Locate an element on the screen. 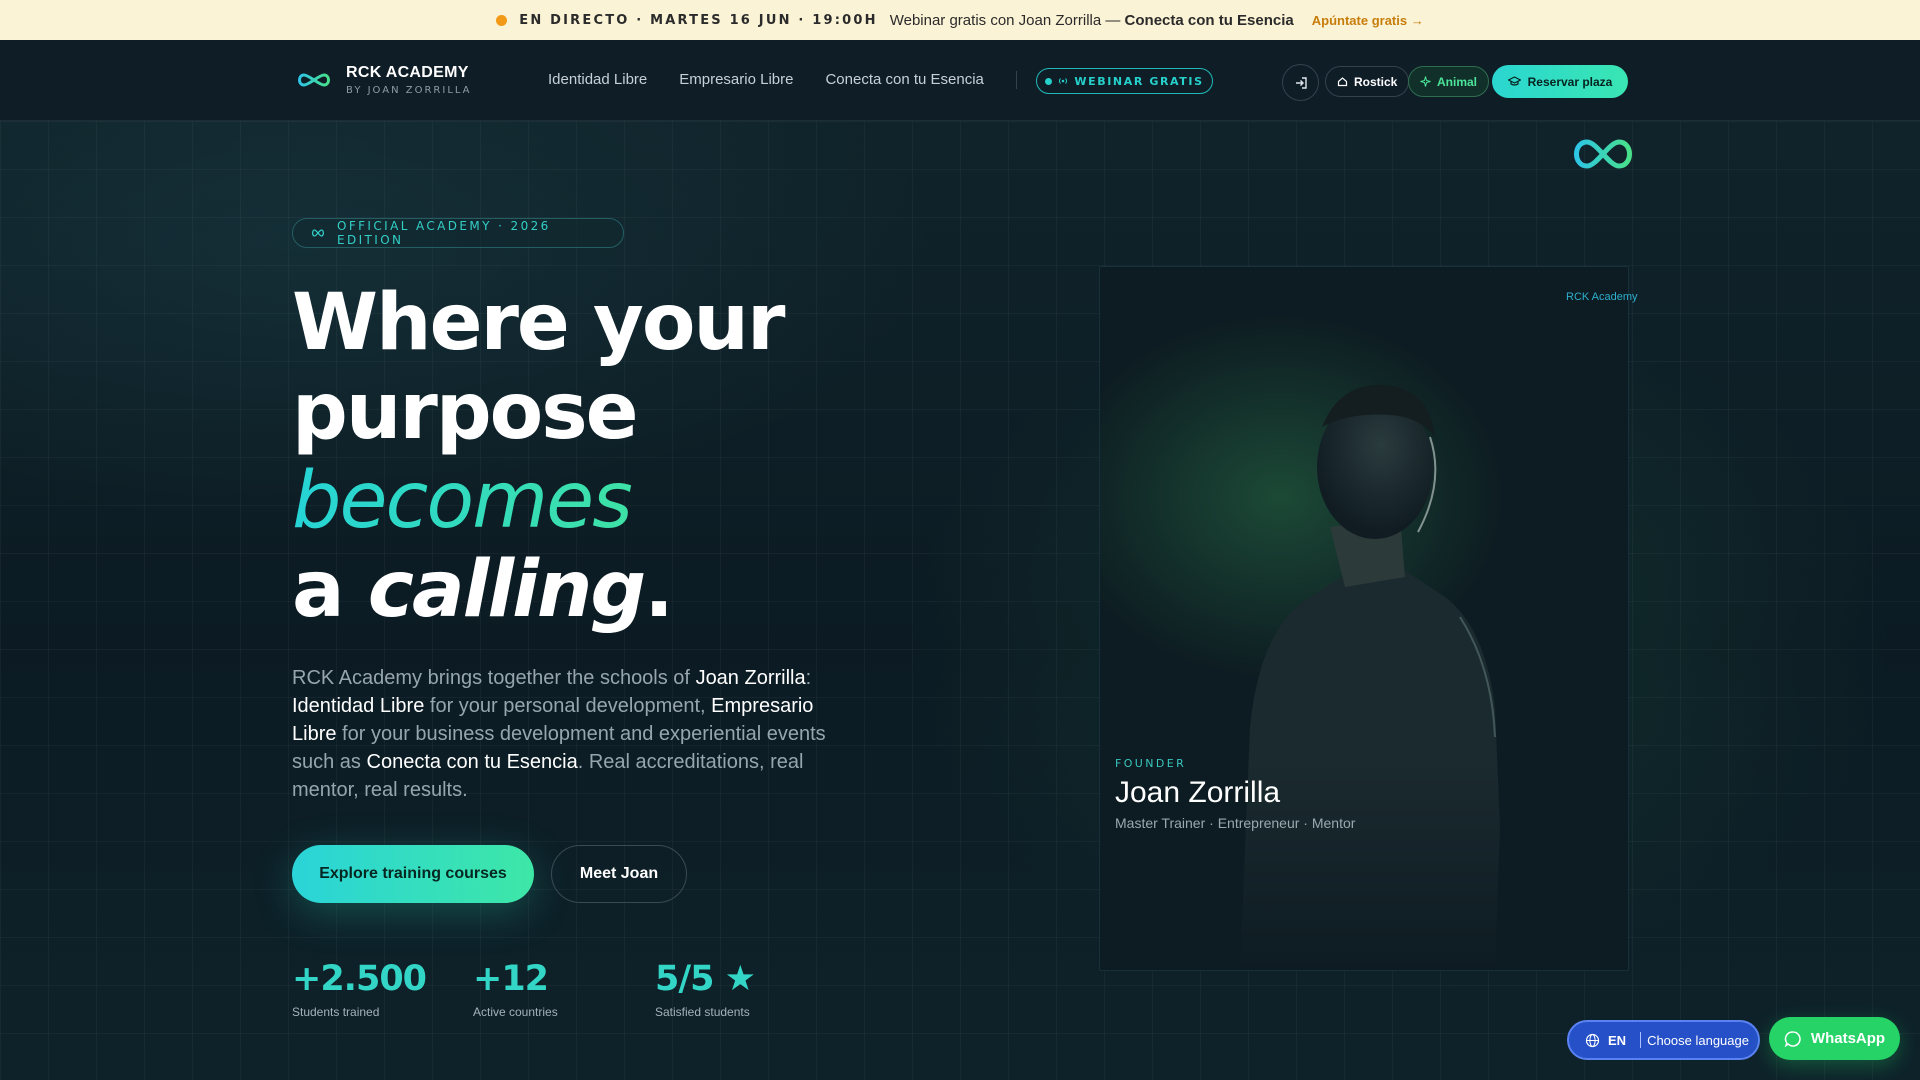  language-selector-button: EN Choose language is located at coordinates (1663, 1040).